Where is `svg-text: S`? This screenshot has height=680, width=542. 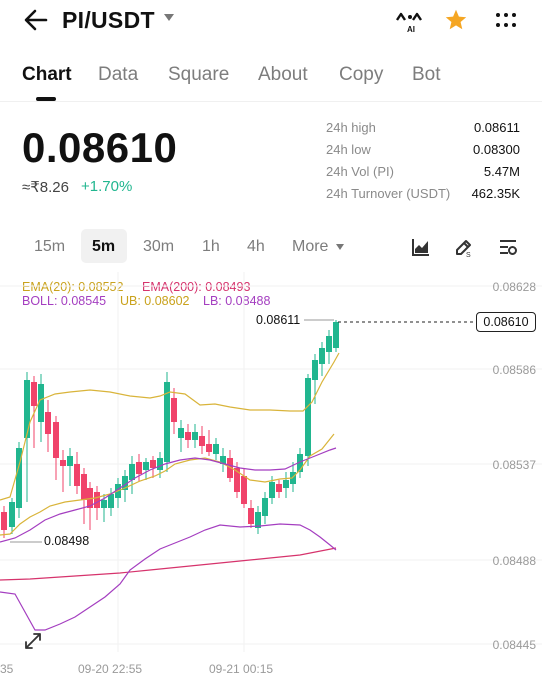
svg-text: S is located at coordinates (468, 254).